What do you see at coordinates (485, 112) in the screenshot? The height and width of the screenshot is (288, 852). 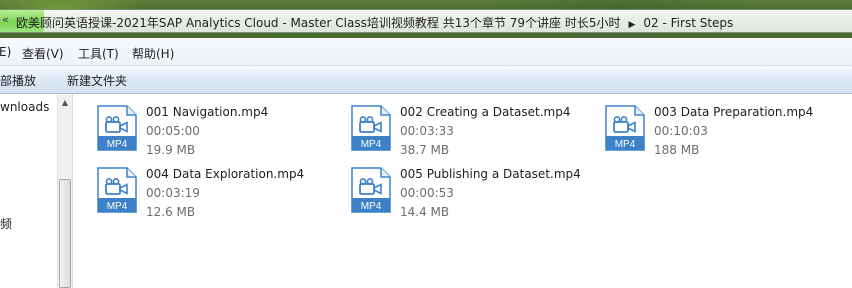 I see `file-name: 002 Creating a Dataset.mp4` at bounding box center [485, 112].